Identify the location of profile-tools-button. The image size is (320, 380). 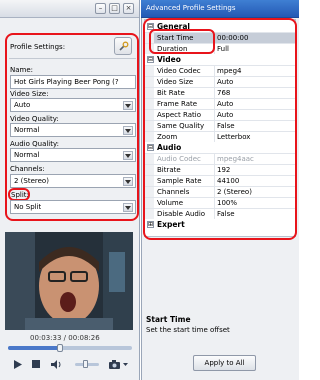
(123, 46).